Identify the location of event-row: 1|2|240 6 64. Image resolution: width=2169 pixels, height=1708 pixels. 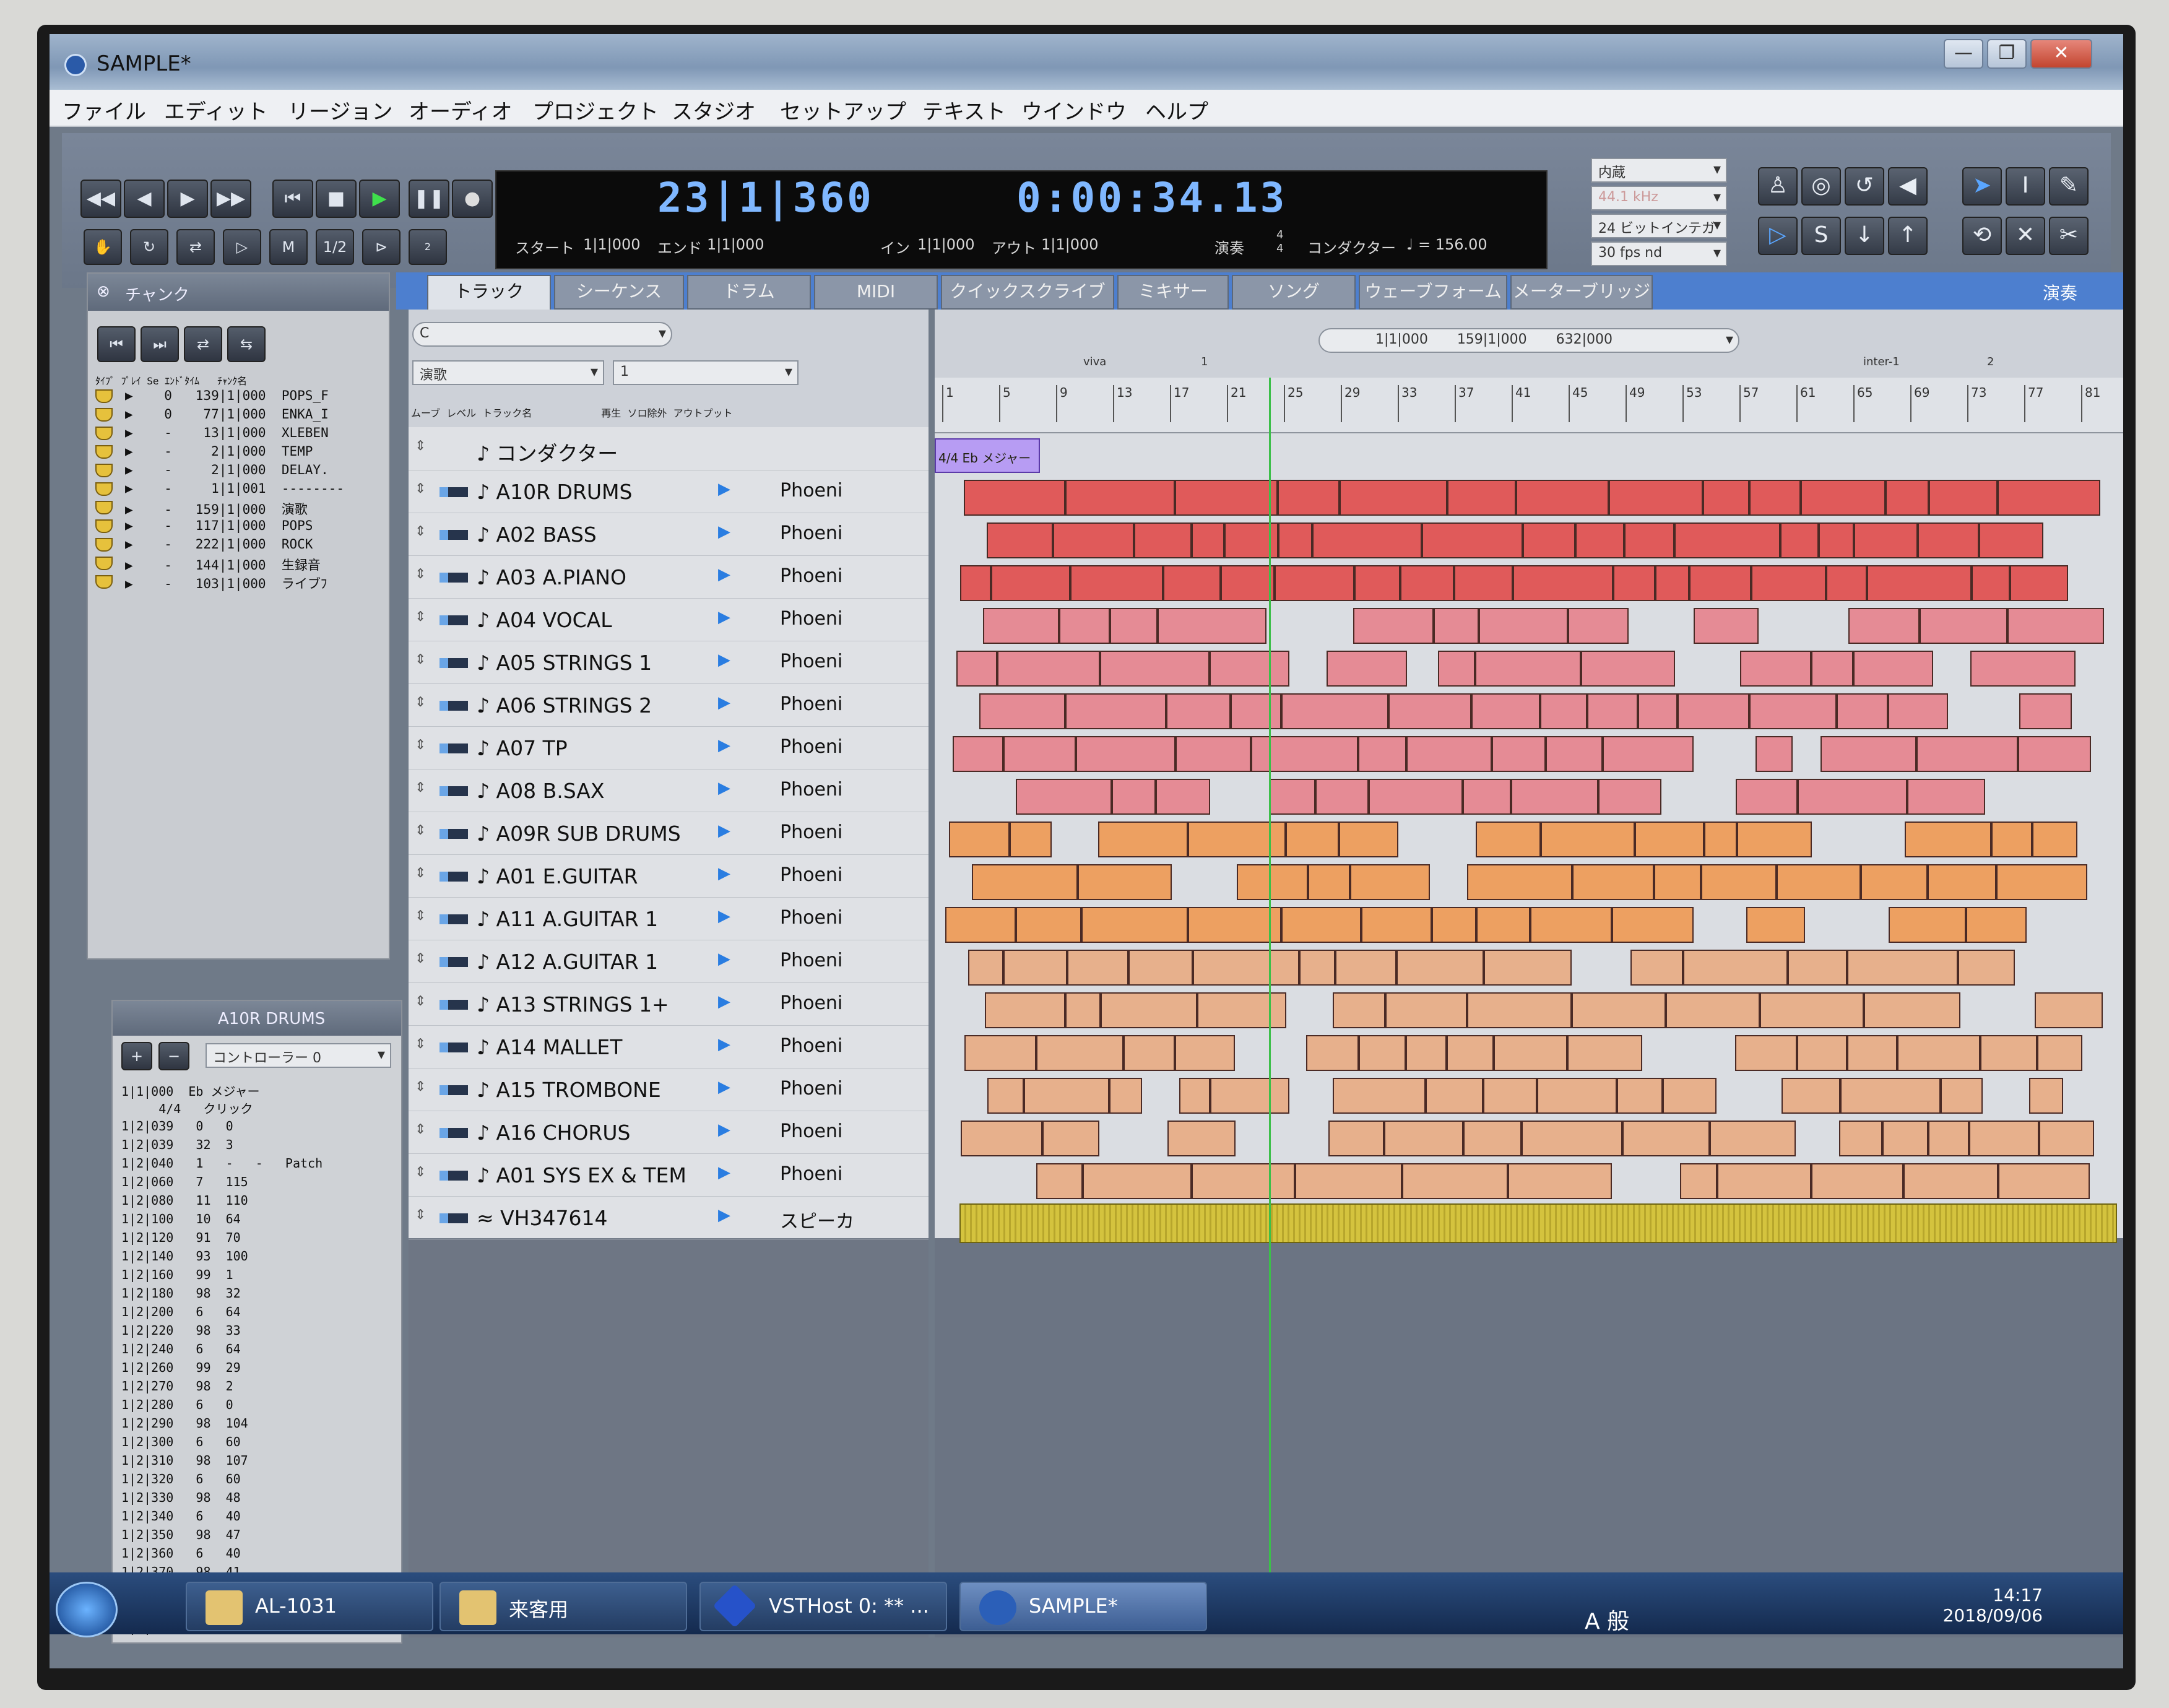
(181, 1349).